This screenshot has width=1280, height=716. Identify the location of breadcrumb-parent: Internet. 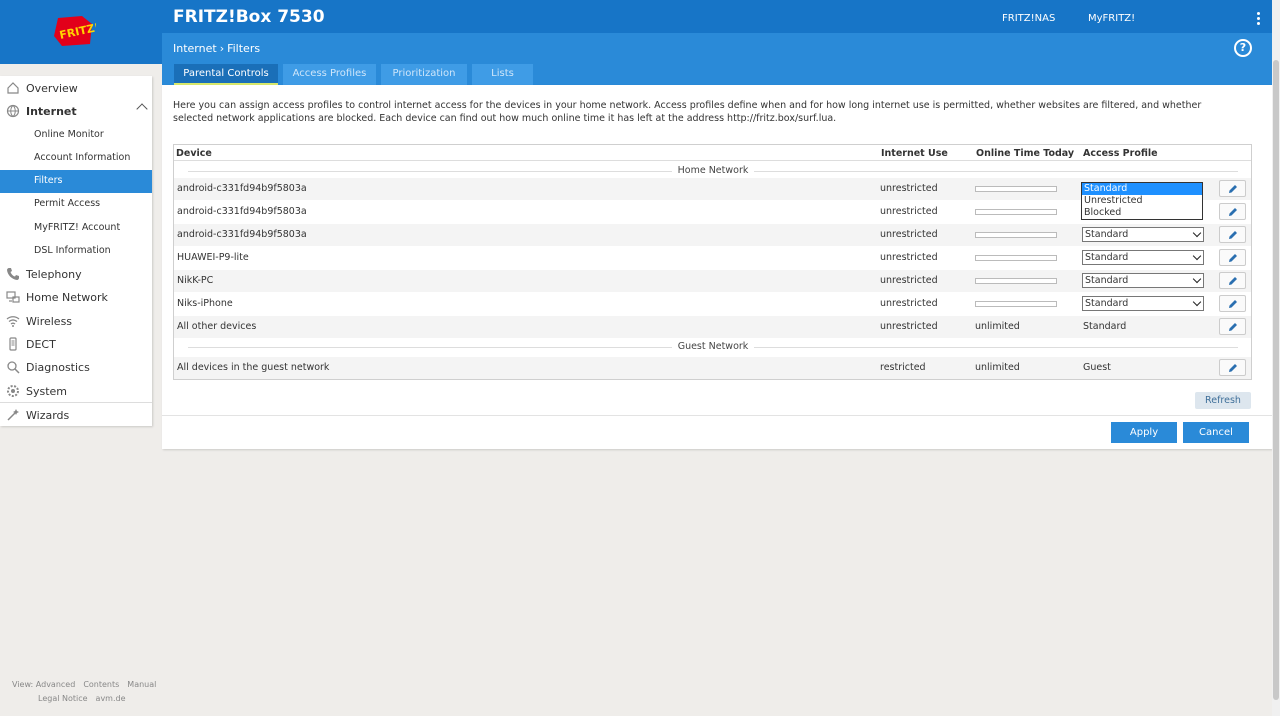
(195, 48).